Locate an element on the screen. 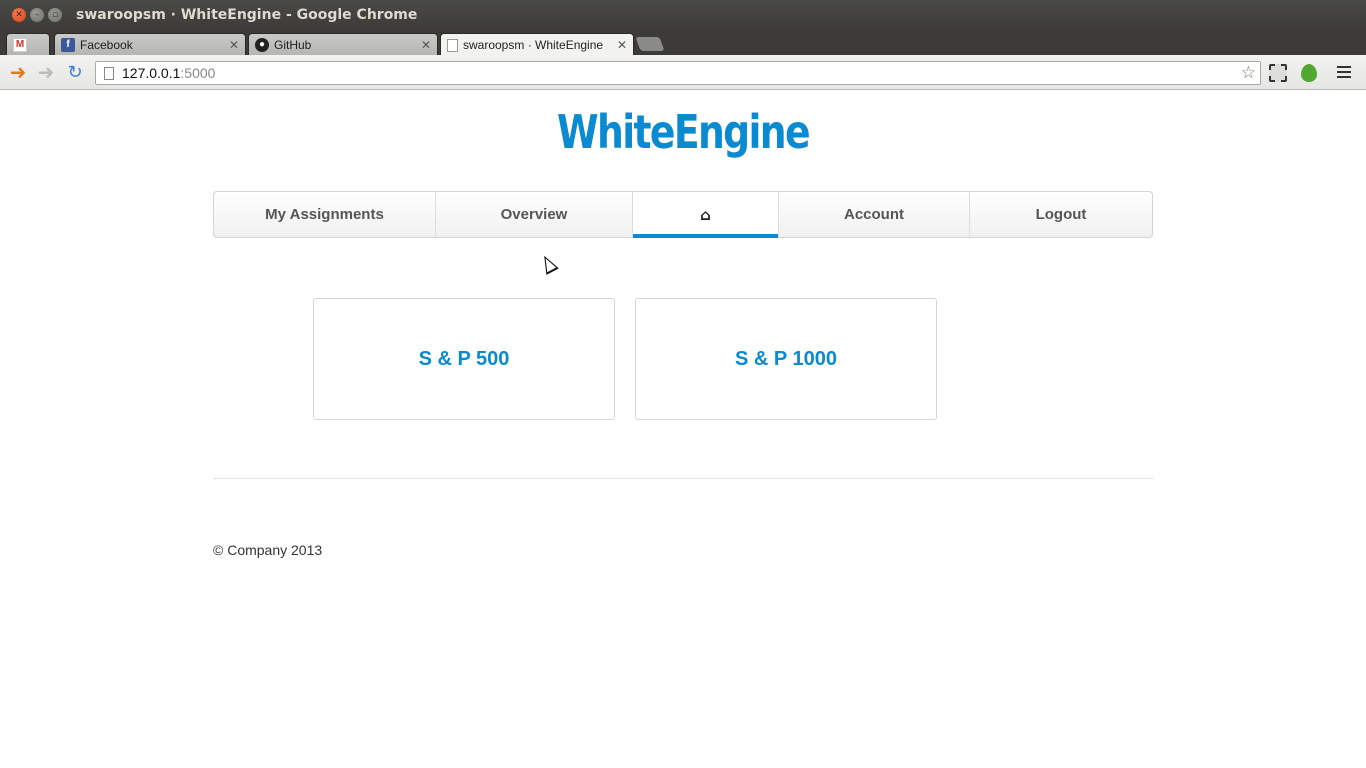 The width and height of the screenshot is (1366, 768). tab-gmail: M is located at coordinates (28, 44).